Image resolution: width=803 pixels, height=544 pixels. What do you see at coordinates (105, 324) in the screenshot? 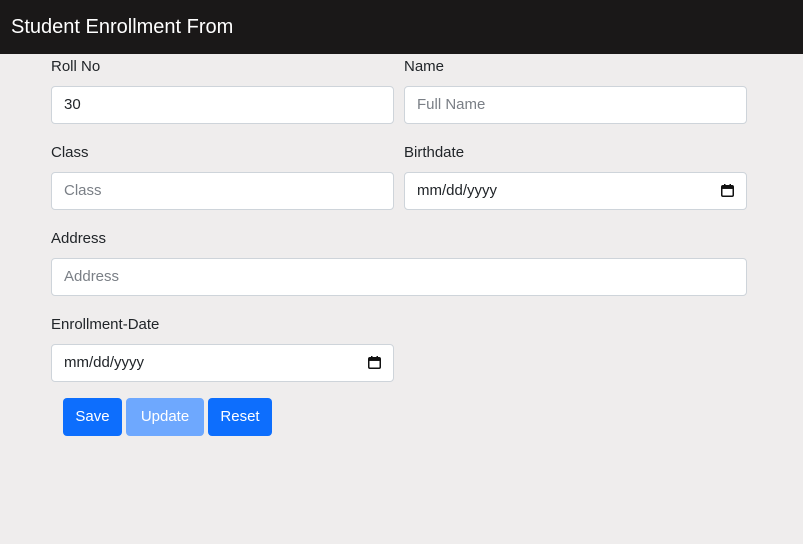
I see `enrollment-date-label: Enrollment-Date` at bounding box center [105, 324].